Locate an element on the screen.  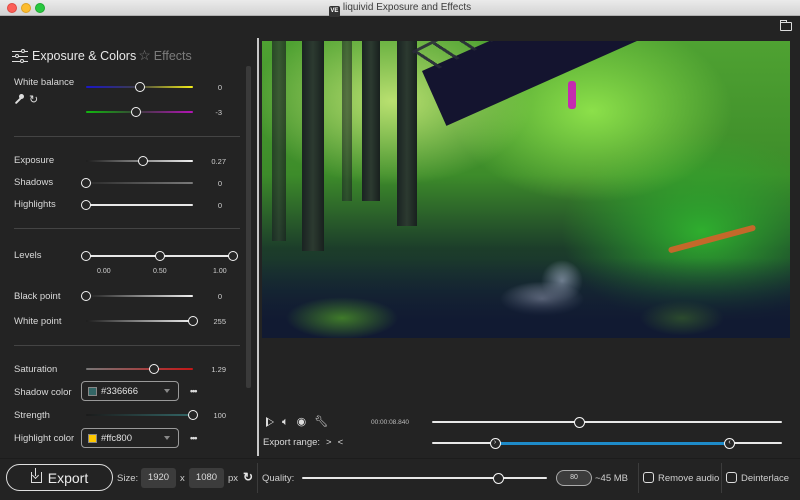
highlight-color-select: #ffc800 is located at coordinates (130, 438).